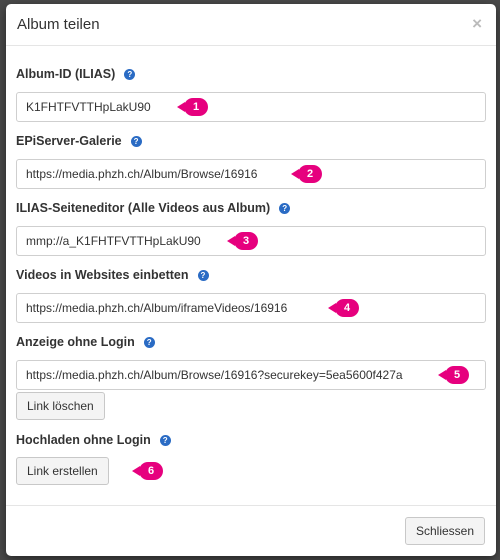  What do you see at coordinates (75, 342) in the screenshot?
I see `field-label: Anzeige ohne Login` at bounding box center [75, 342].